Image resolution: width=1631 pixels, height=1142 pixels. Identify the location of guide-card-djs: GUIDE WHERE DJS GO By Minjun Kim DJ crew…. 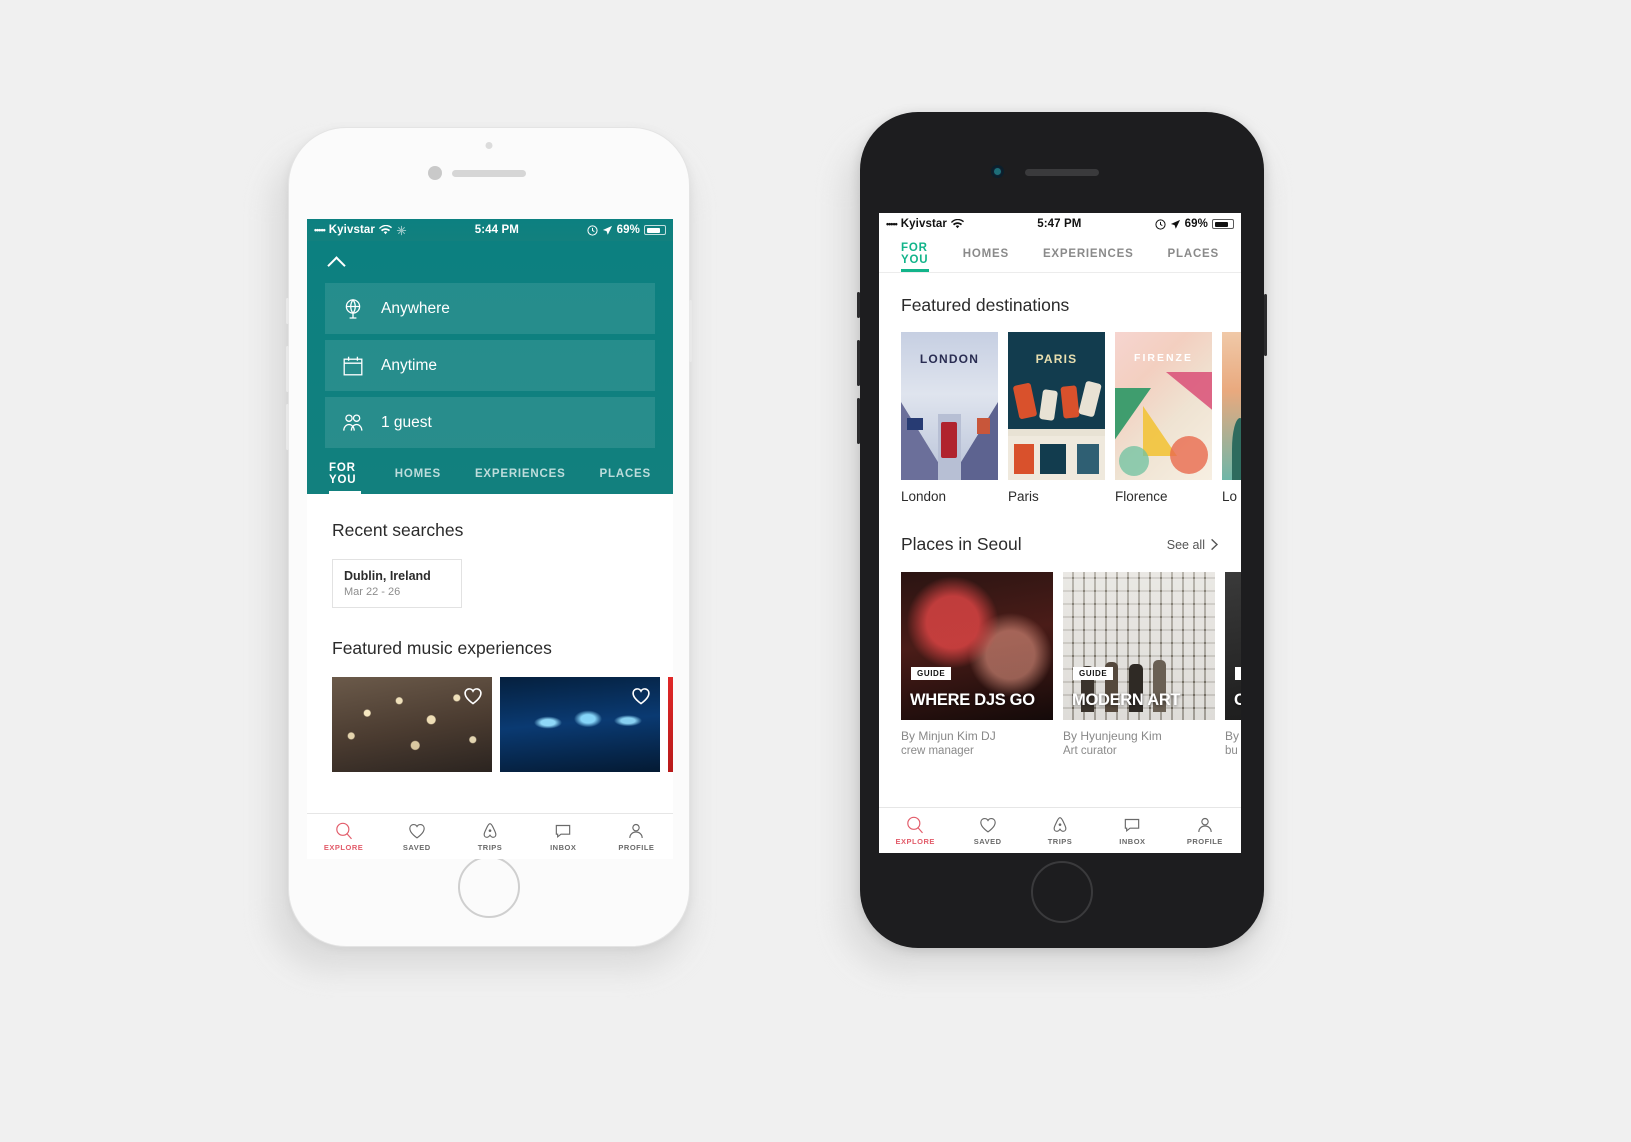
(977, 664).